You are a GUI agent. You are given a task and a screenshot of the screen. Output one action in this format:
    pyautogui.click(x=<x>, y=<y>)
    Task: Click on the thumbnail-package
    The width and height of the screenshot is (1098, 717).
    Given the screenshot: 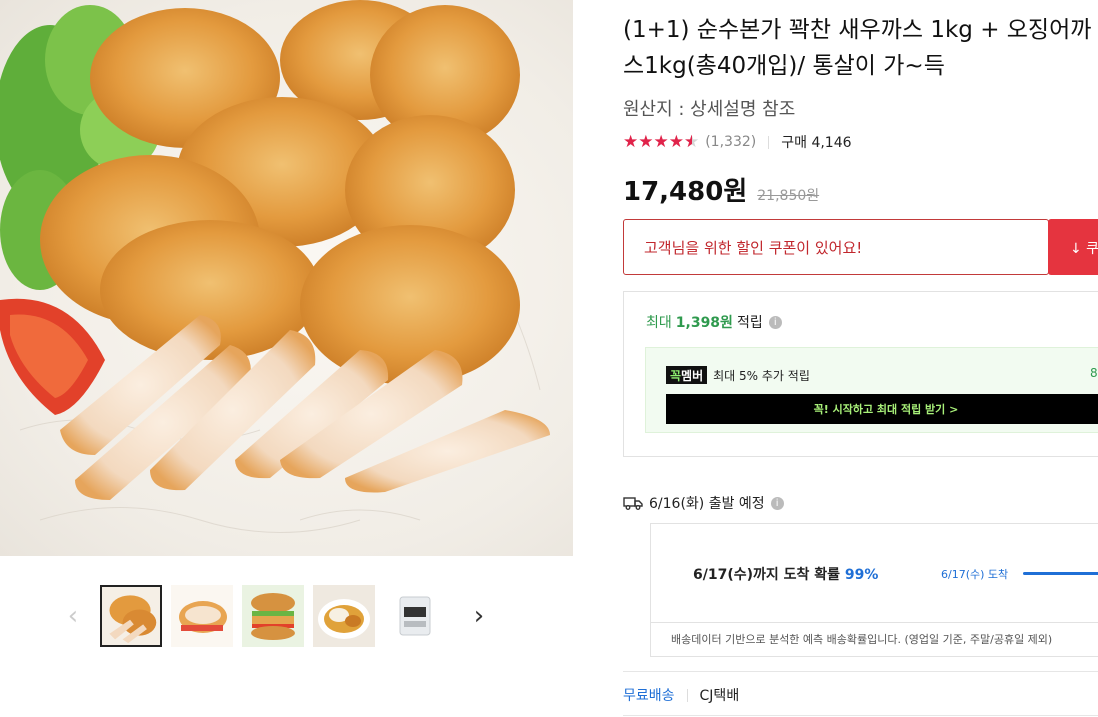 What is the action you would take?
    pyautogui.click(x=415, y=616)
    